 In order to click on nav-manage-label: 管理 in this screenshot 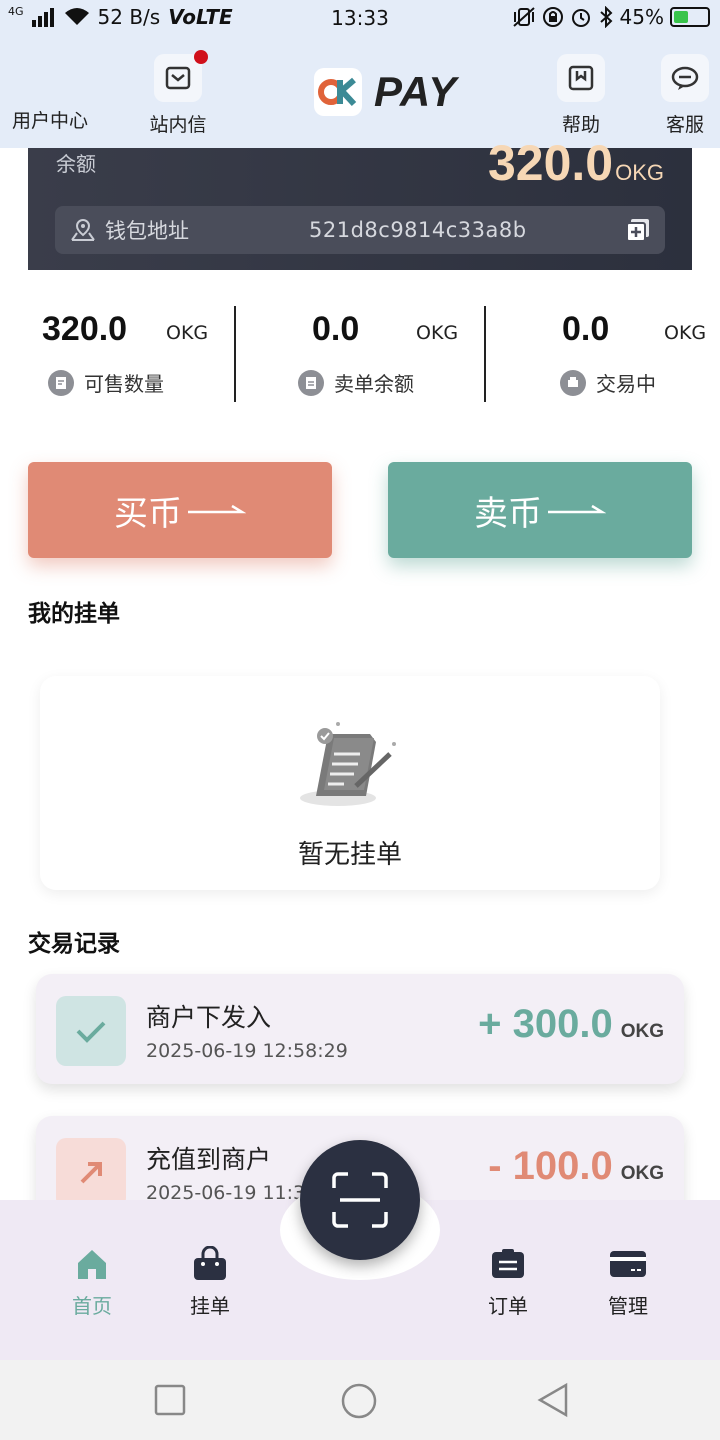, I will do `click(628, 1306)`.